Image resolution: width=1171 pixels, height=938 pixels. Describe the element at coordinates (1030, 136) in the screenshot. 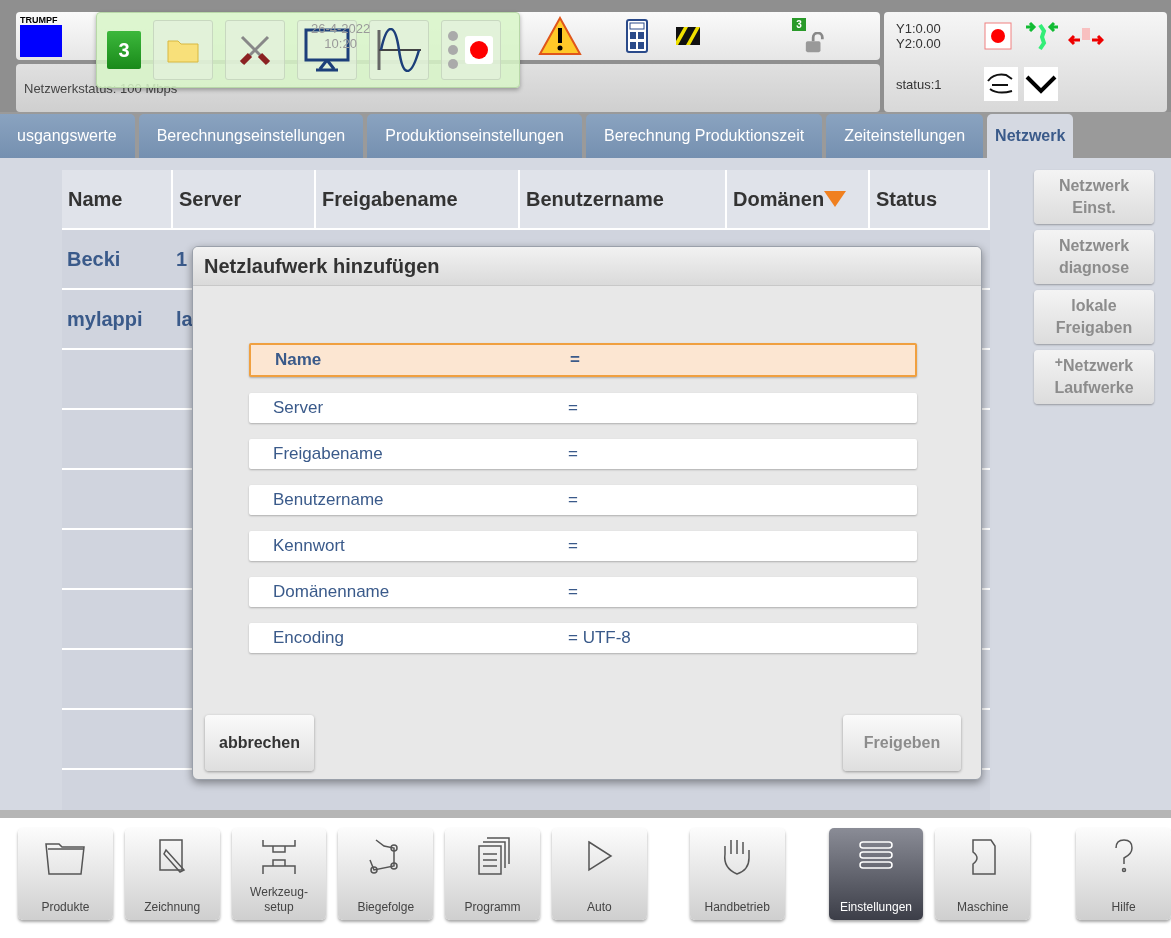

I see `tab: Netzwerk` at that location.